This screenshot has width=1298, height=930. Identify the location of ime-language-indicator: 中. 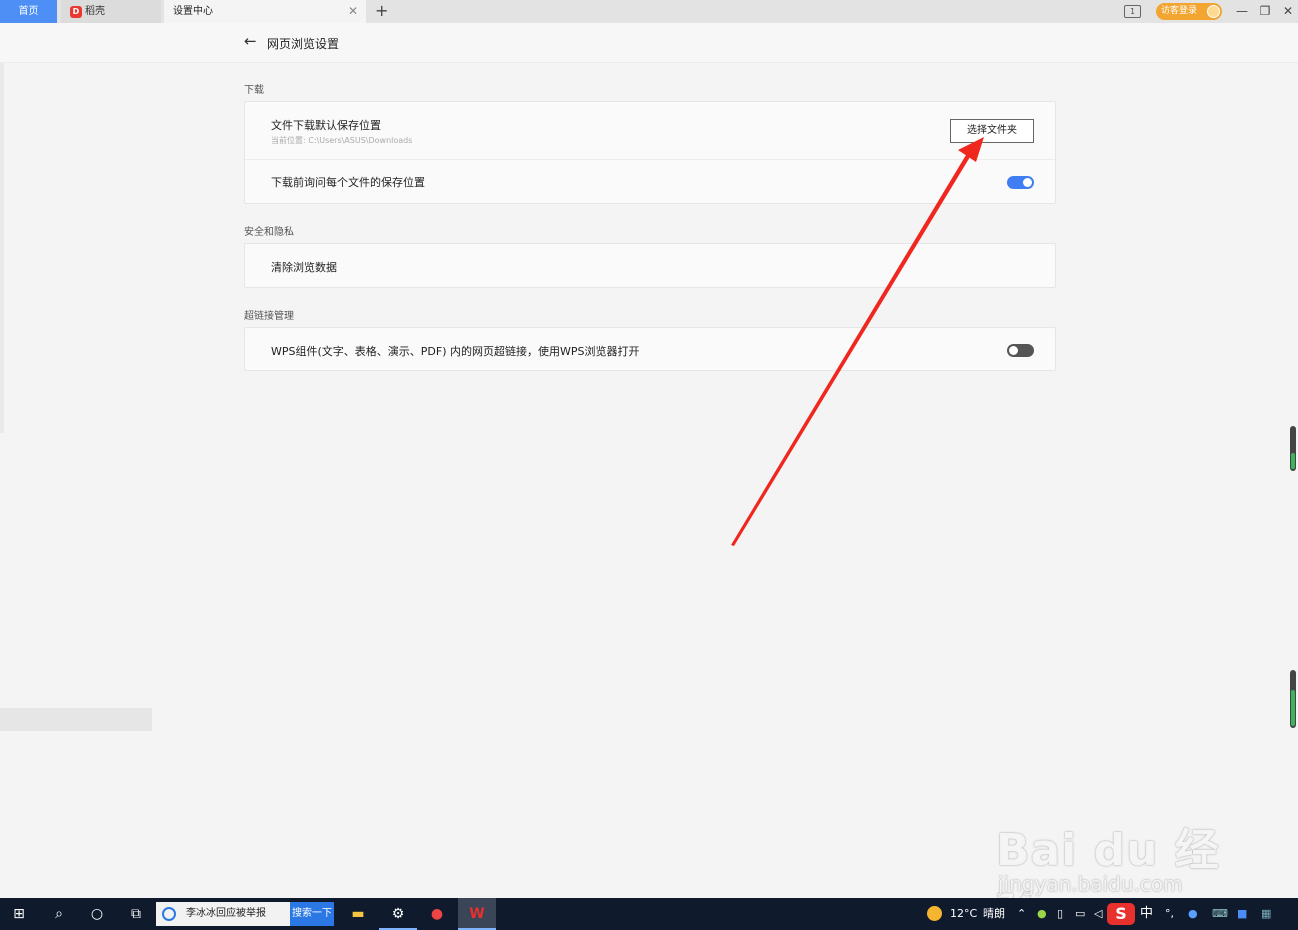
(1146, 914).